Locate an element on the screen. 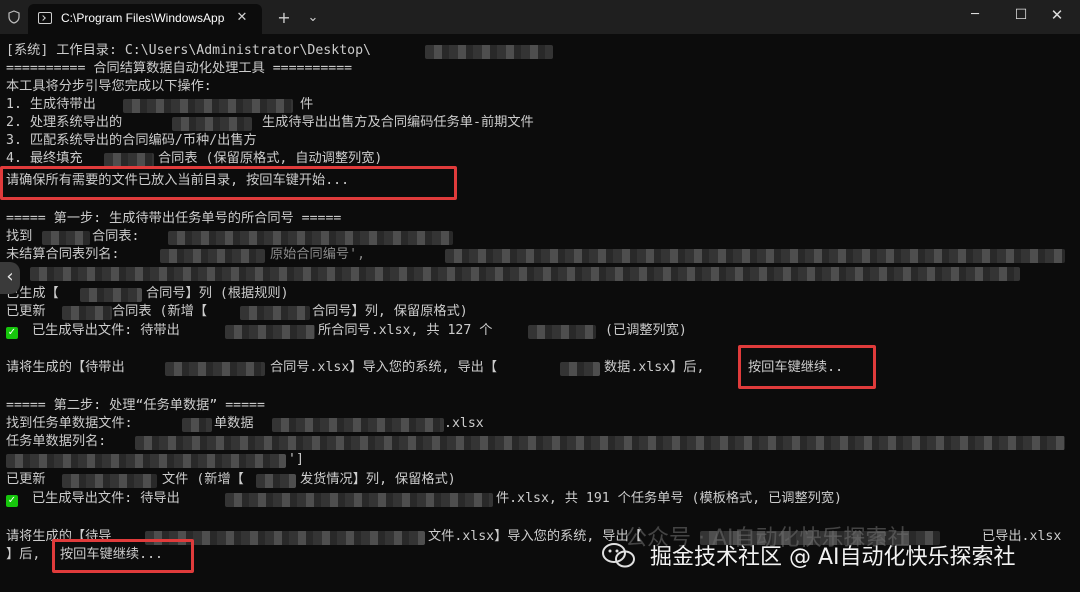 The width and height of the screenshot is (1080, 592). new-tab-button: + is located at coordinates (284, 18).